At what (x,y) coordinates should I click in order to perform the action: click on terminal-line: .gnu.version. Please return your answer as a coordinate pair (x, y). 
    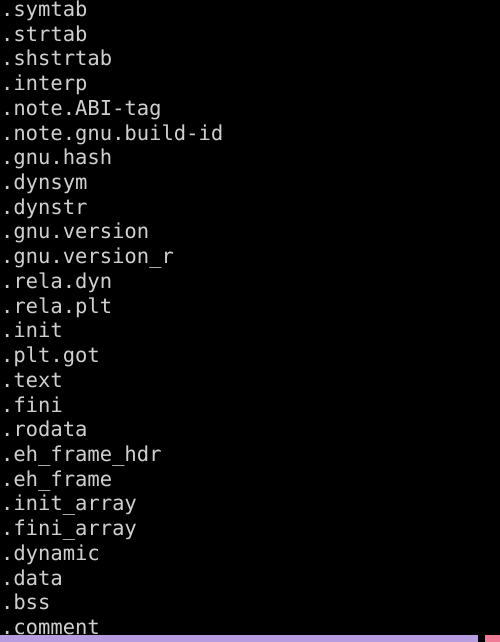
    Looking at the image, I should click on (75, 231).